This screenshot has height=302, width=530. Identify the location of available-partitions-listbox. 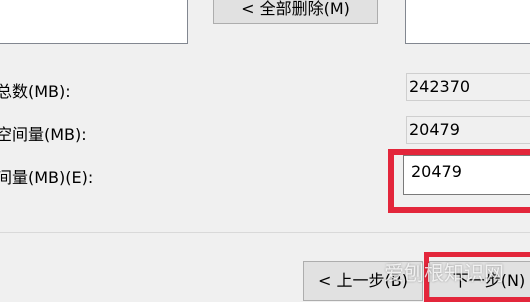
(94, 22).